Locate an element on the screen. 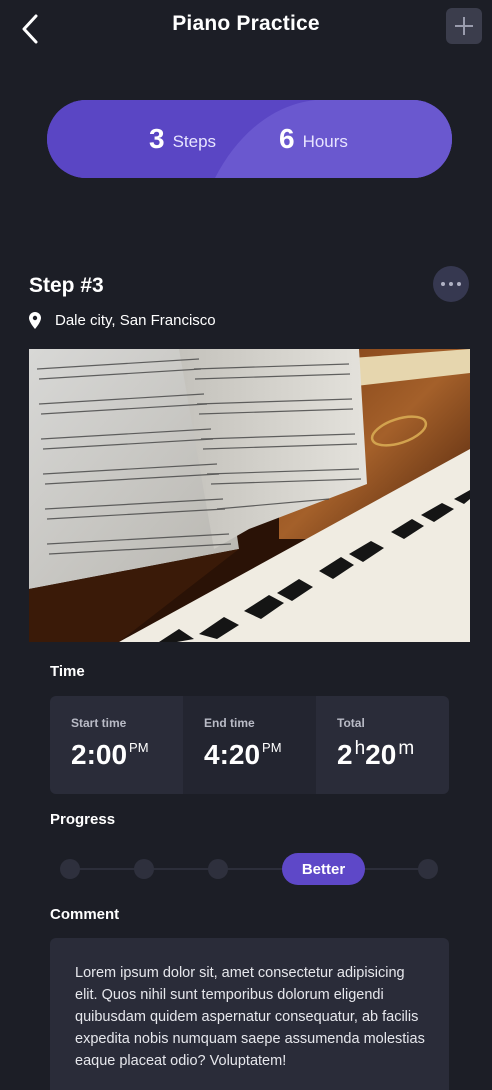 This screenshot has height=1090, width=492. location: Dale city, San Francisco is located at coordinates (122, 320).